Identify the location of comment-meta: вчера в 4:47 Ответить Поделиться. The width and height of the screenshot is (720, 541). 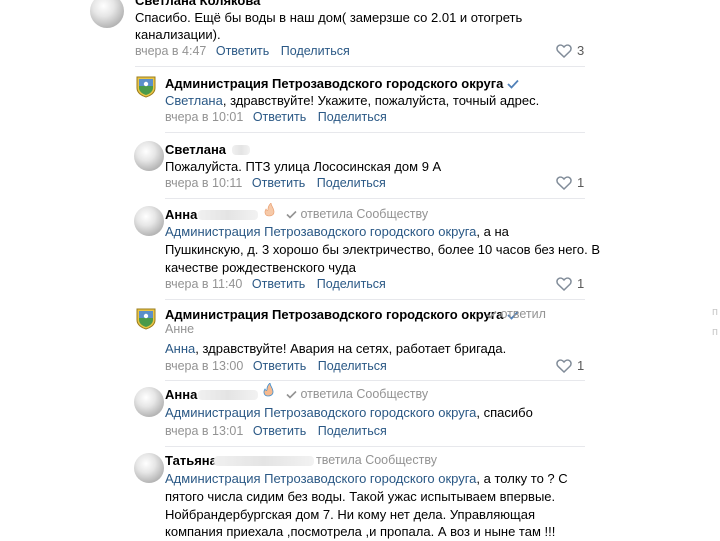
(242, 51).